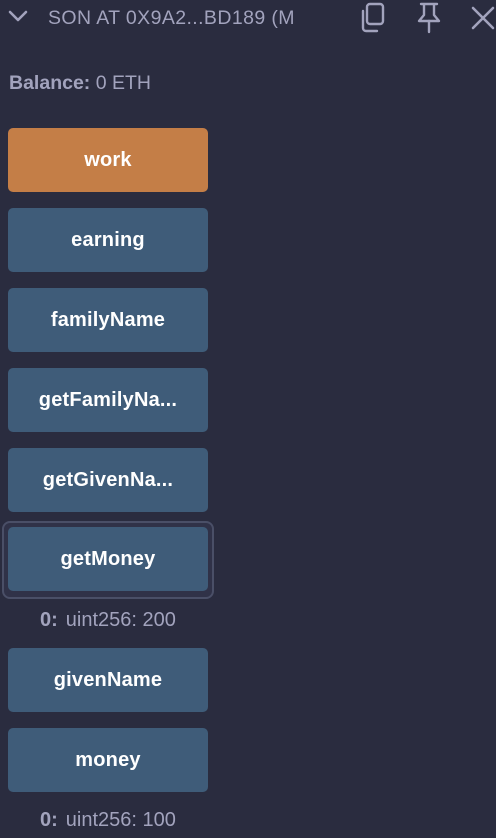 This screenshot has width=496, height=838. I want to click on contract-title: SON AT 0X9A2...BD189 (M, so click(171, 18).